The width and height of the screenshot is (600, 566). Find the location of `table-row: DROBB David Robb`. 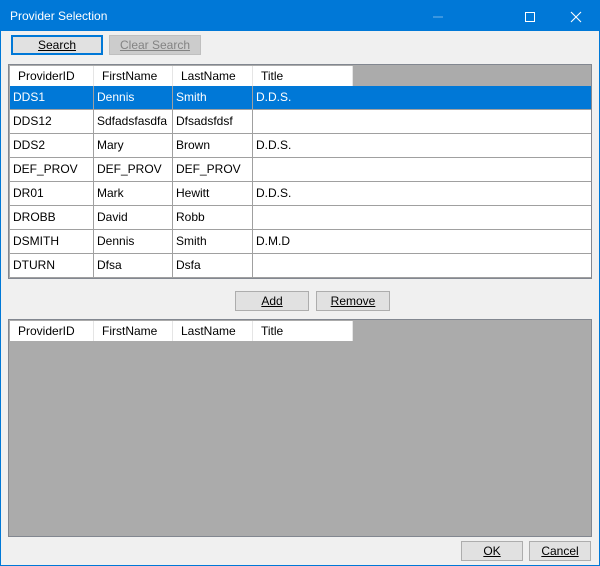

table-row: DROBB David Robb is located at coordinates (300, 218).